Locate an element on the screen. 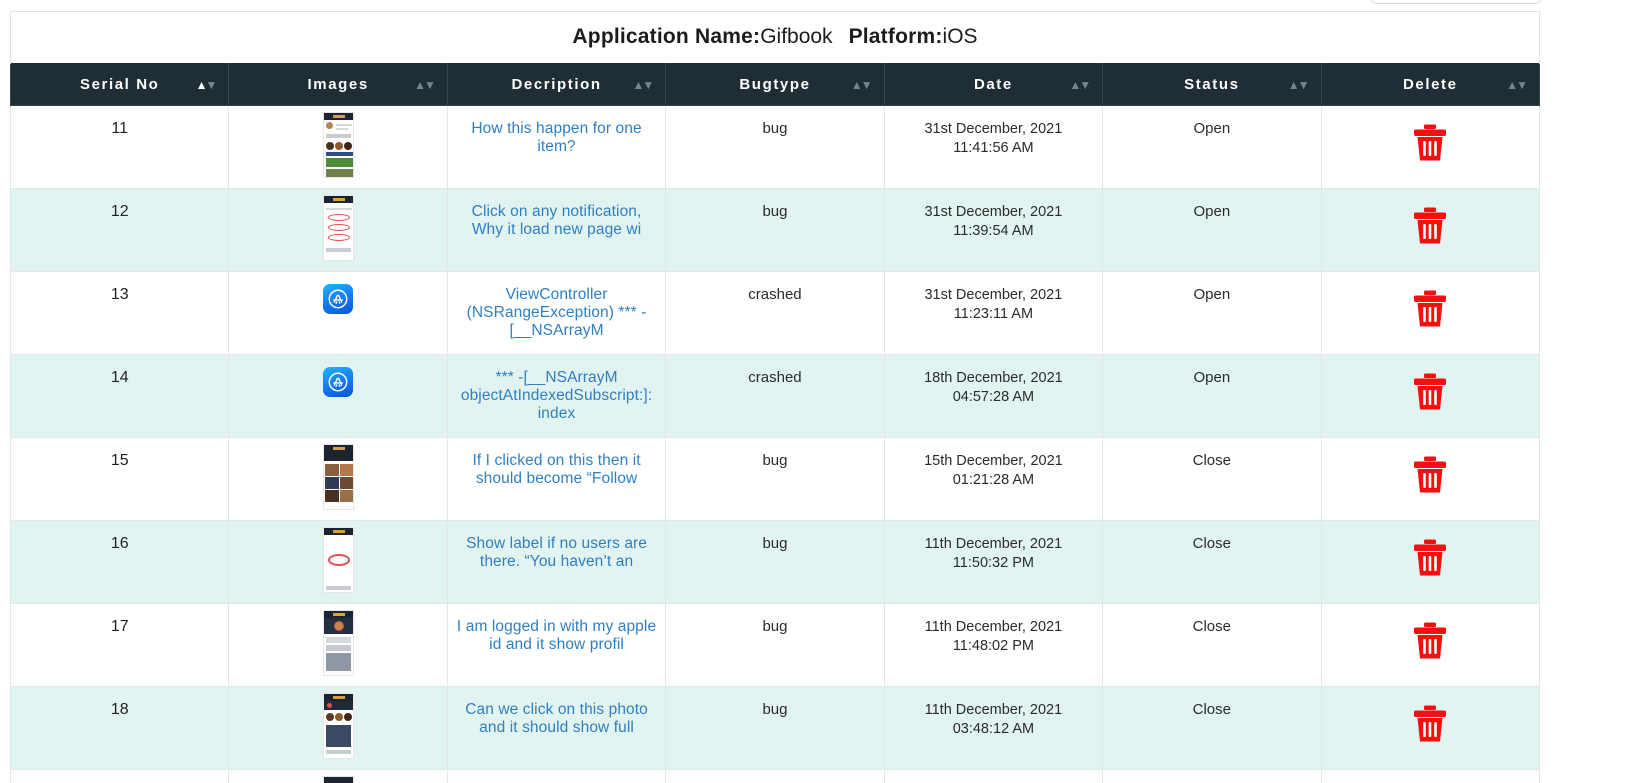  cell-date: 31st December, 2021 11:41:56 AM is located at coordinates (993, 147).